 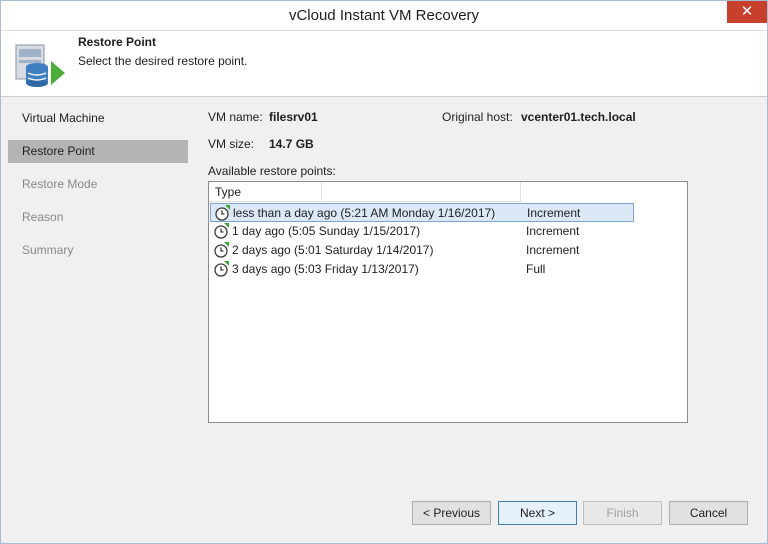 I want to click on next-button: Next >, so click(x=537, y=513).